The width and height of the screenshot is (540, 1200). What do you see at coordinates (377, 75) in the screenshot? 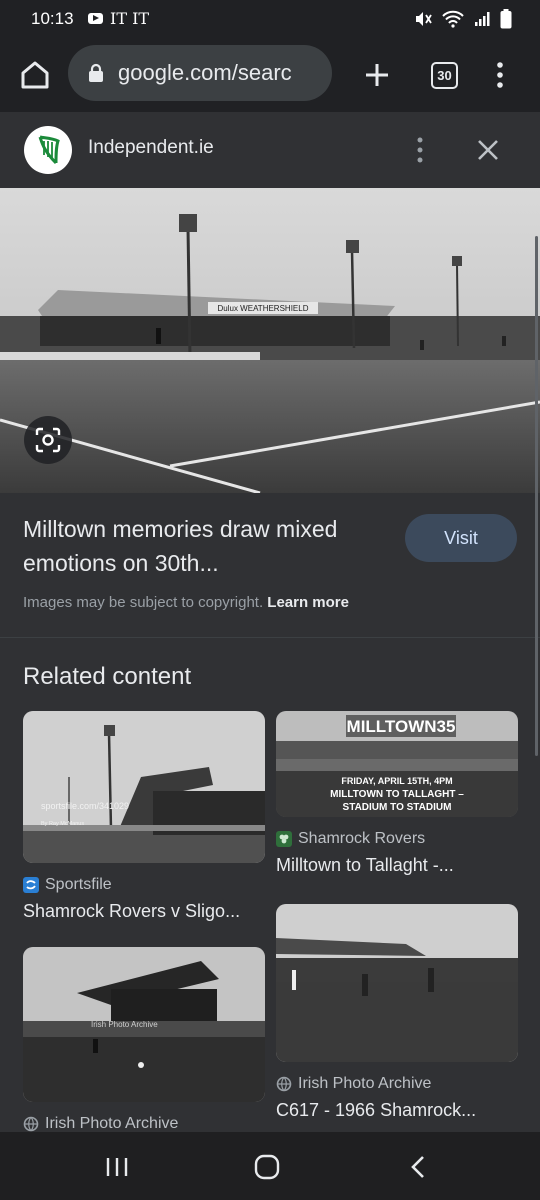
I see `new-tab-icon` at bounding box center [377, 75].